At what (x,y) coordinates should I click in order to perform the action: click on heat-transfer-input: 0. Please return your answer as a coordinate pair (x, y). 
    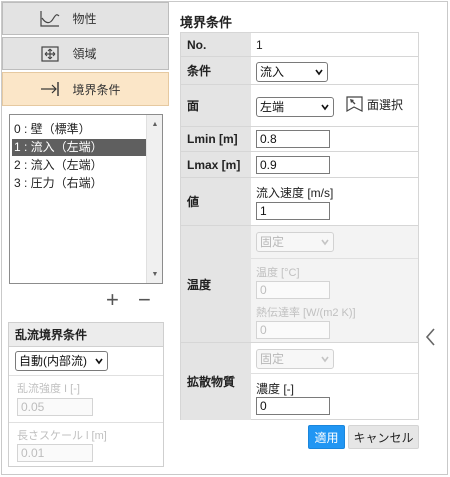
    Looking at the image, I should click on (293, 330).